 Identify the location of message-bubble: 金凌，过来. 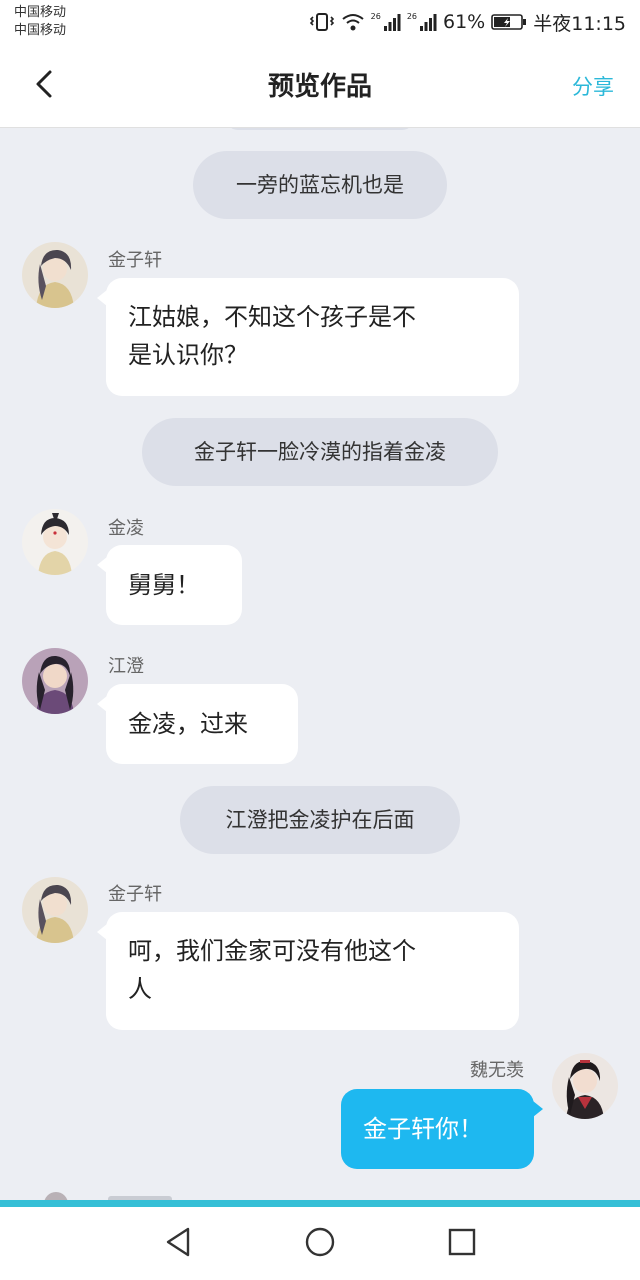
(197, 724).